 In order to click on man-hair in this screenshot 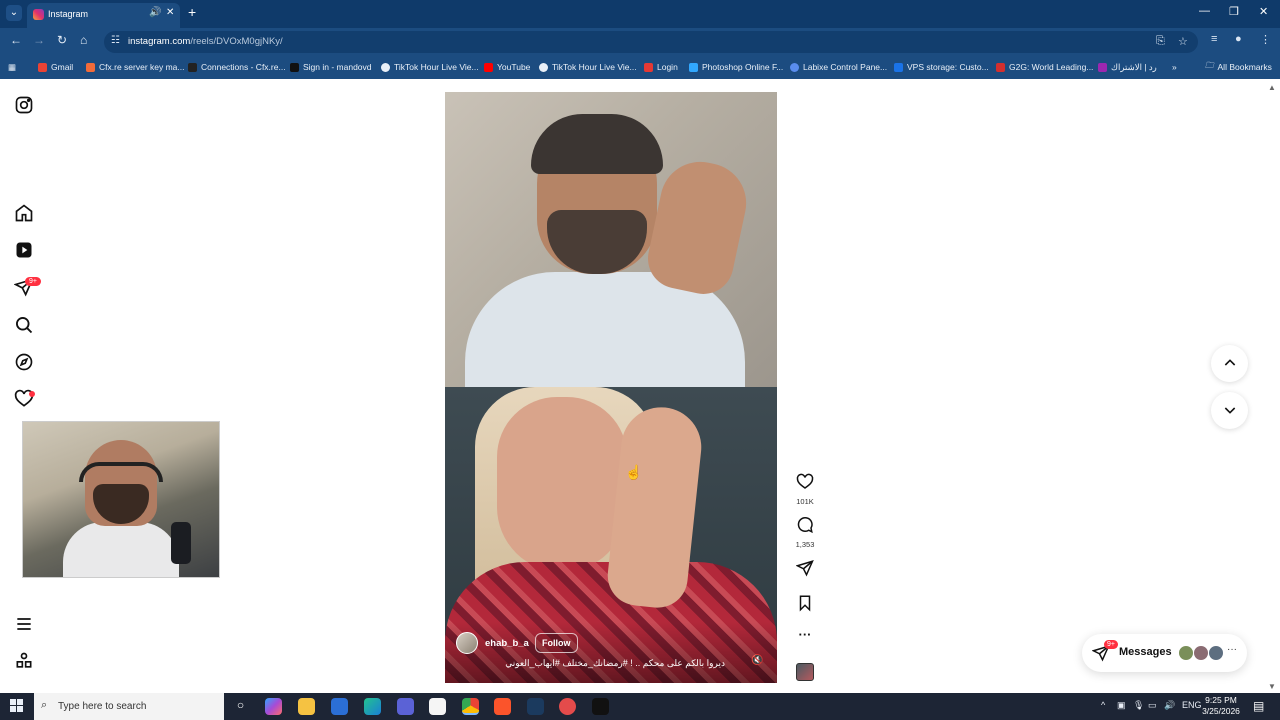, I will do `click(597, 144)`.